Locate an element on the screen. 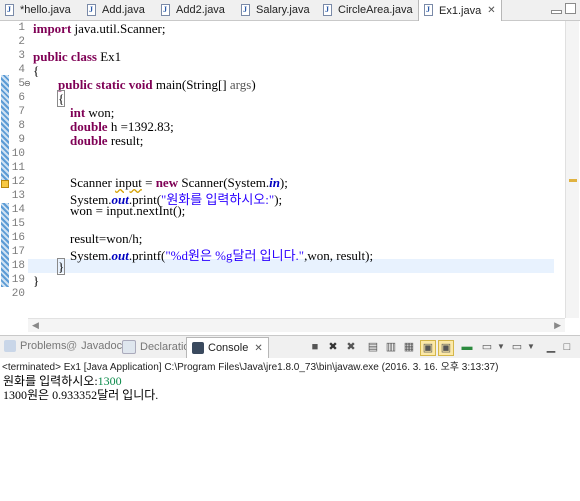  scroll-lock-icon: ▥ is located at coordinates (391, 347).